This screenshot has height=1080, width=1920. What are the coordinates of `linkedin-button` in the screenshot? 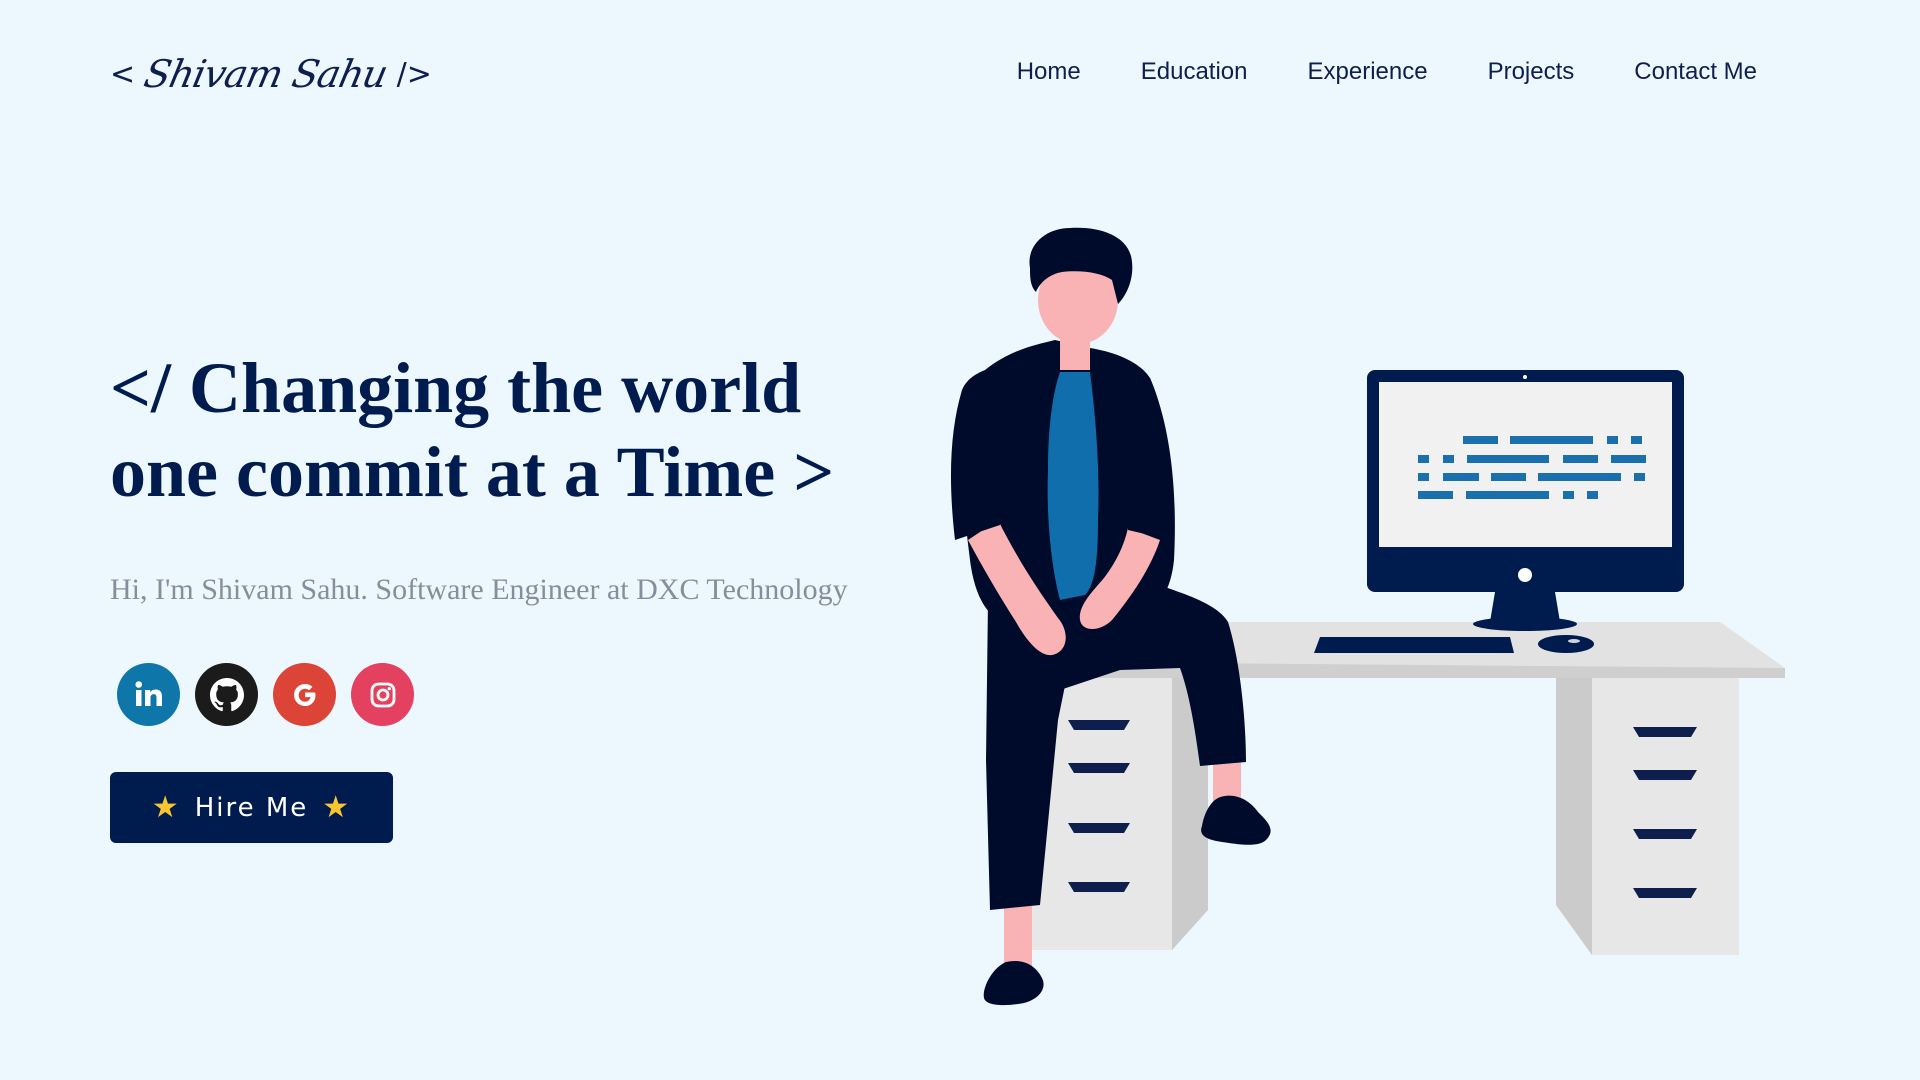 It's located at (148, 694).